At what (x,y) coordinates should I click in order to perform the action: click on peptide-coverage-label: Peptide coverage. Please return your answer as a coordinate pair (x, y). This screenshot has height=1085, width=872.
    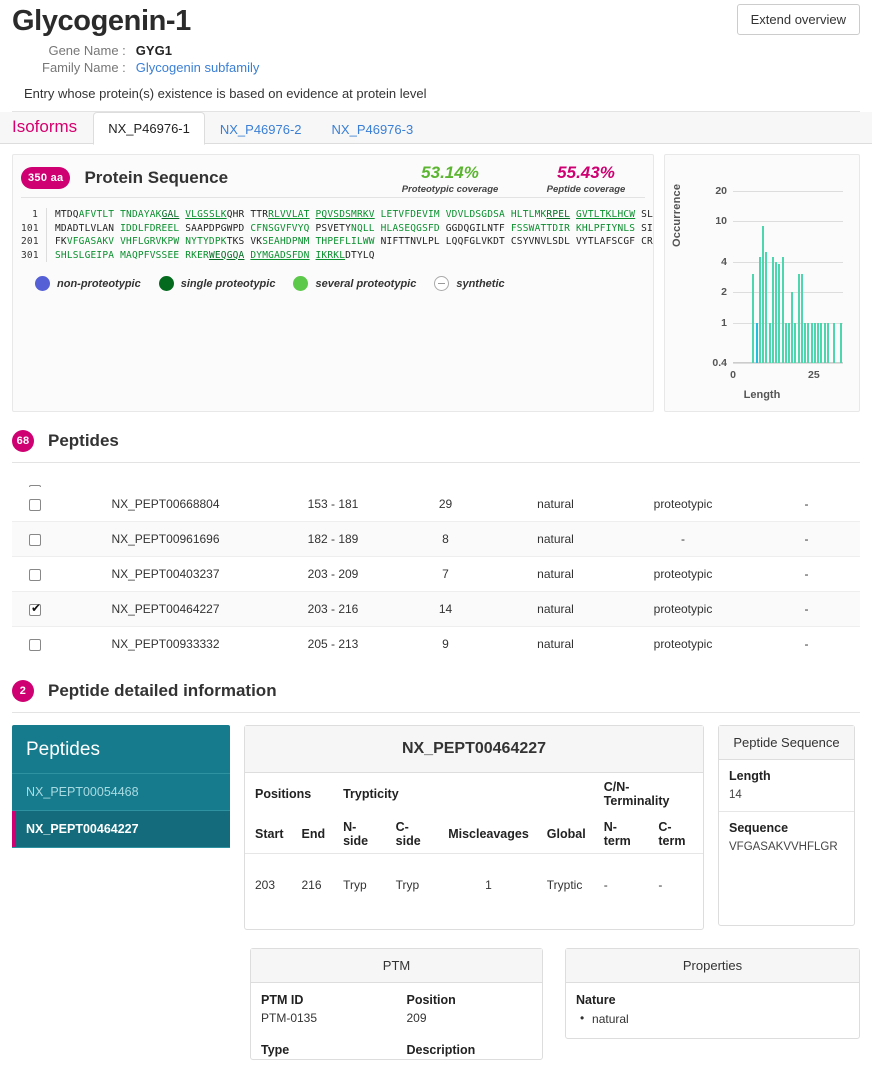
    Looking at the image, I should click on (586, 189).